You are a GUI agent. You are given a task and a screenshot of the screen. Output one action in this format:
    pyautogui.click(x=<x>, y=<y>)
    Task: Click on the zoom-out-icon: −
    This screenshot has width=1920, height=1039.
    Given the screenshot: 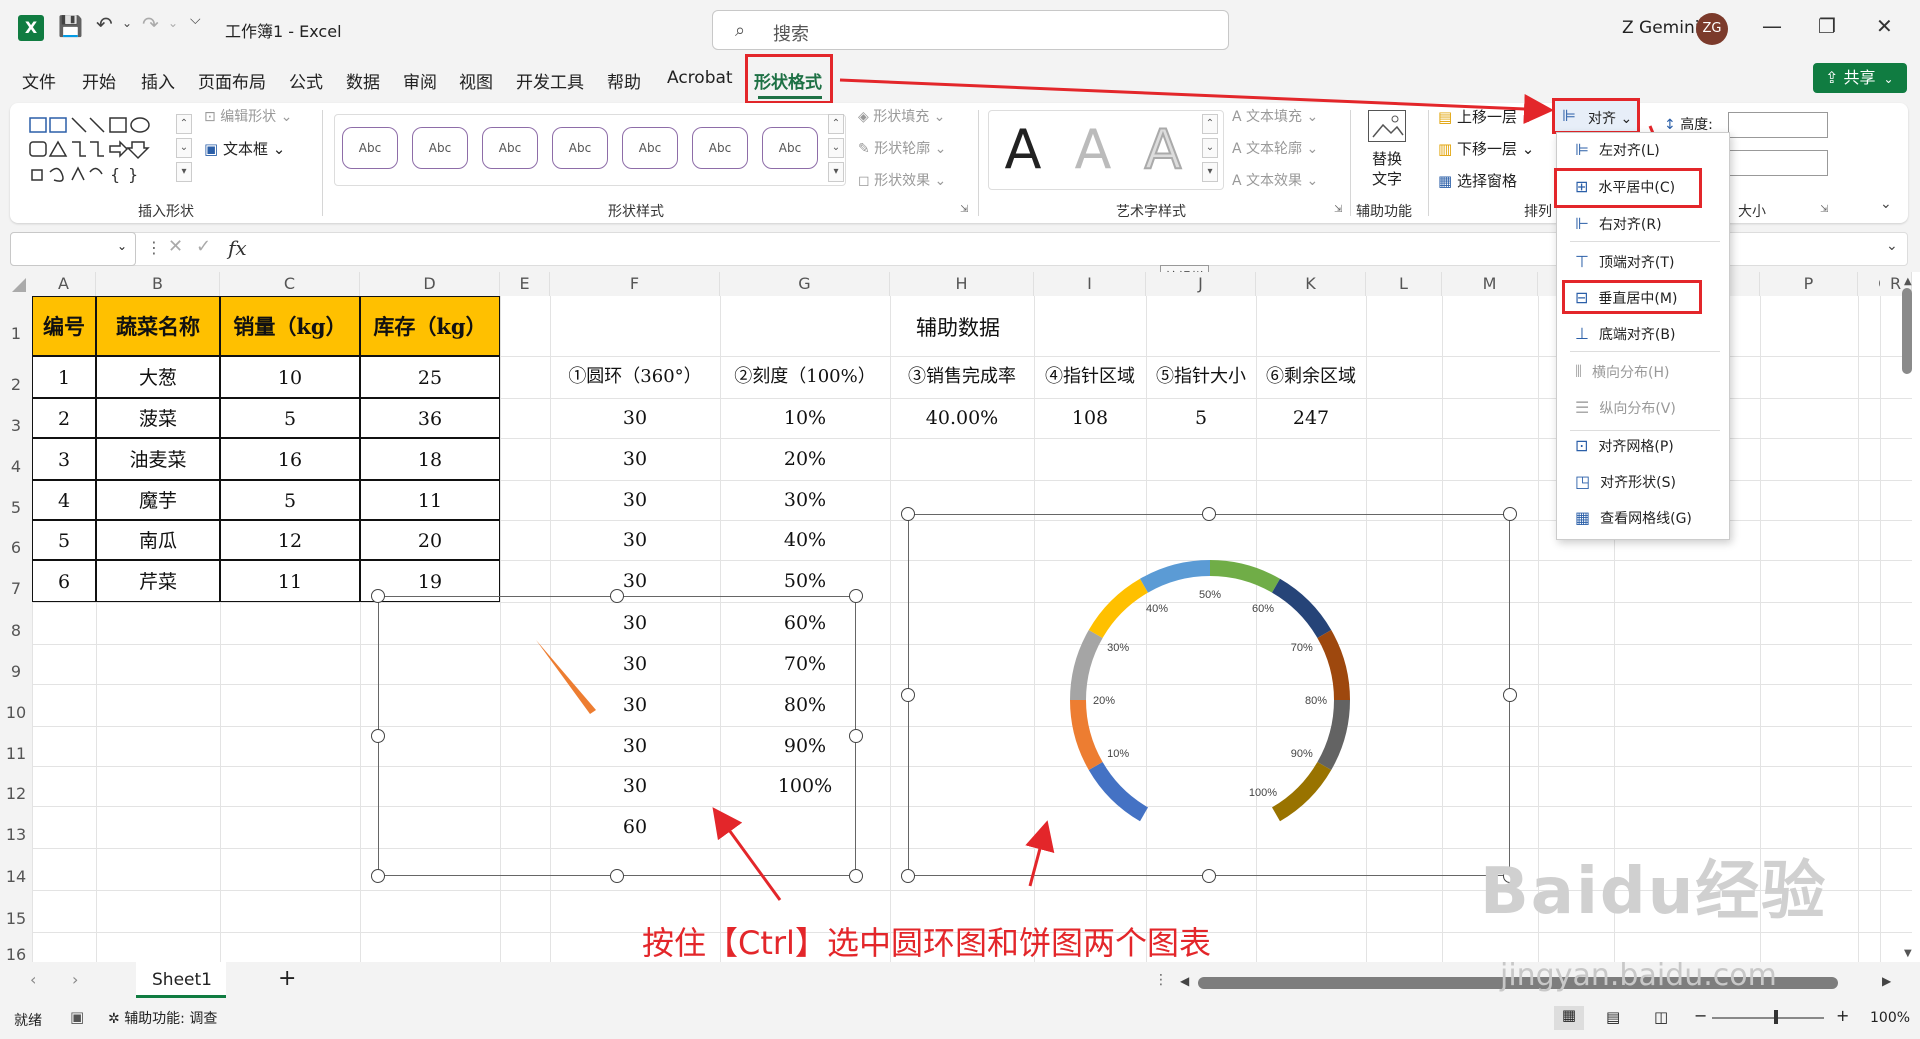 What is the action you would take?
    pyautogui.click(x=1700, y=1015)
    